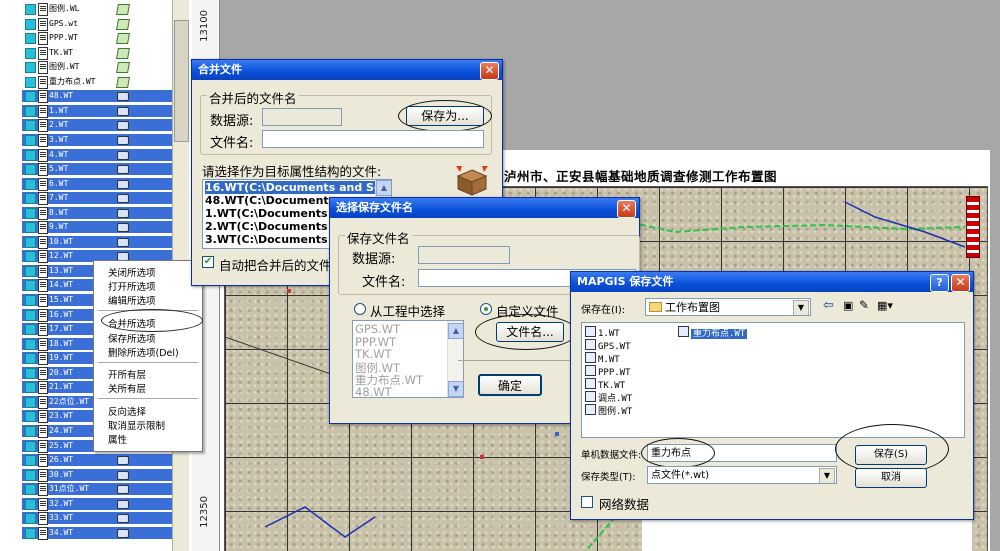 This screenshot has width=1000, height=551. I want to click on scroll-down-icon: ▼, so click(455, 389).